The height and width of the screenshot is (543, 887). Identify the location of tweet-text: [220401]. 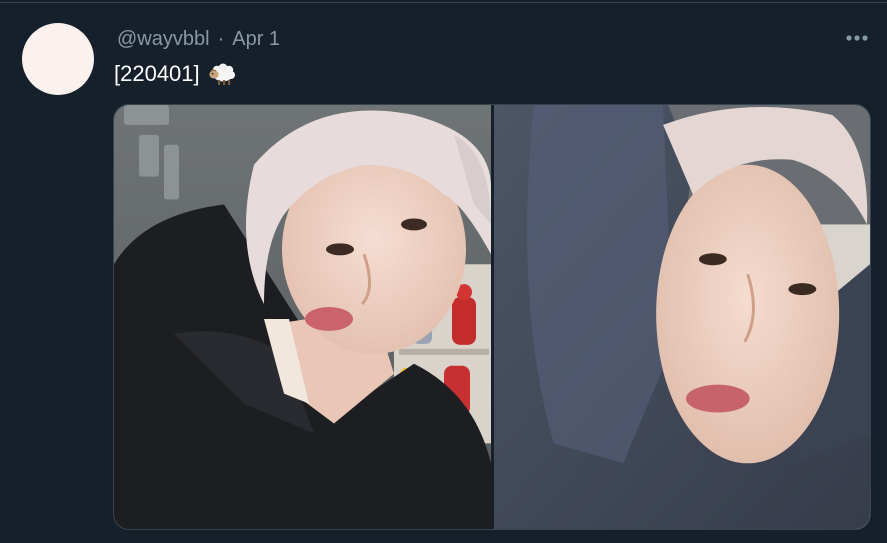
(175, 74).